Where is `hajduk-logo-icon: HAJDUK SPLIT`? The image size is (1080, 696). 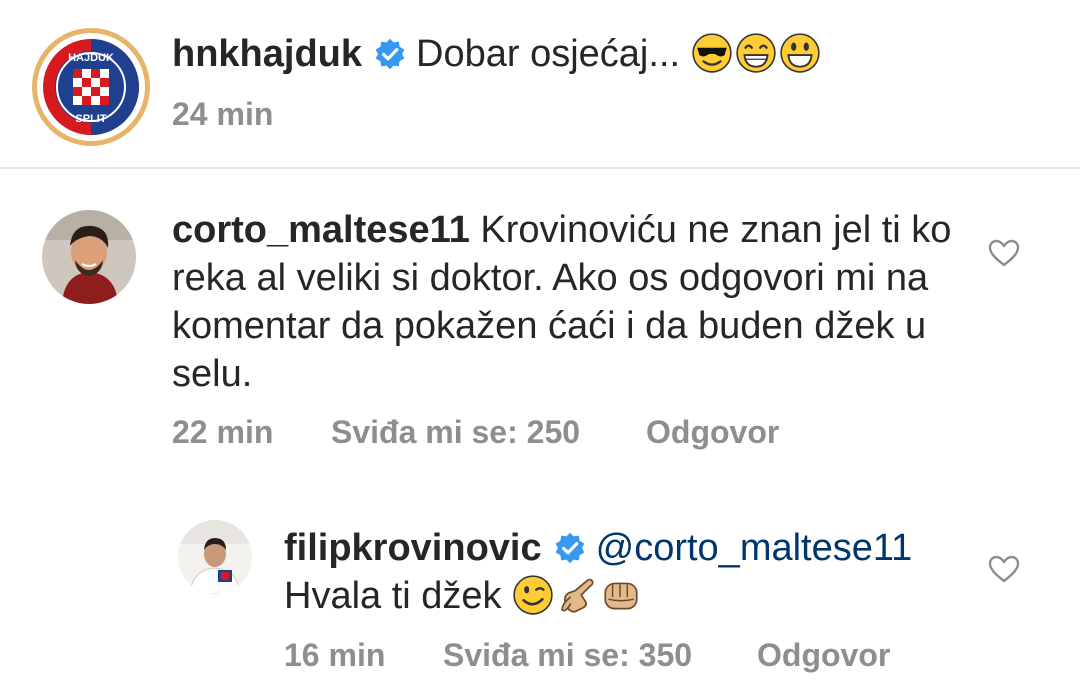 hajduk-logo-icon: HAJDUK SPLIT is located at coordinates (91, 87).